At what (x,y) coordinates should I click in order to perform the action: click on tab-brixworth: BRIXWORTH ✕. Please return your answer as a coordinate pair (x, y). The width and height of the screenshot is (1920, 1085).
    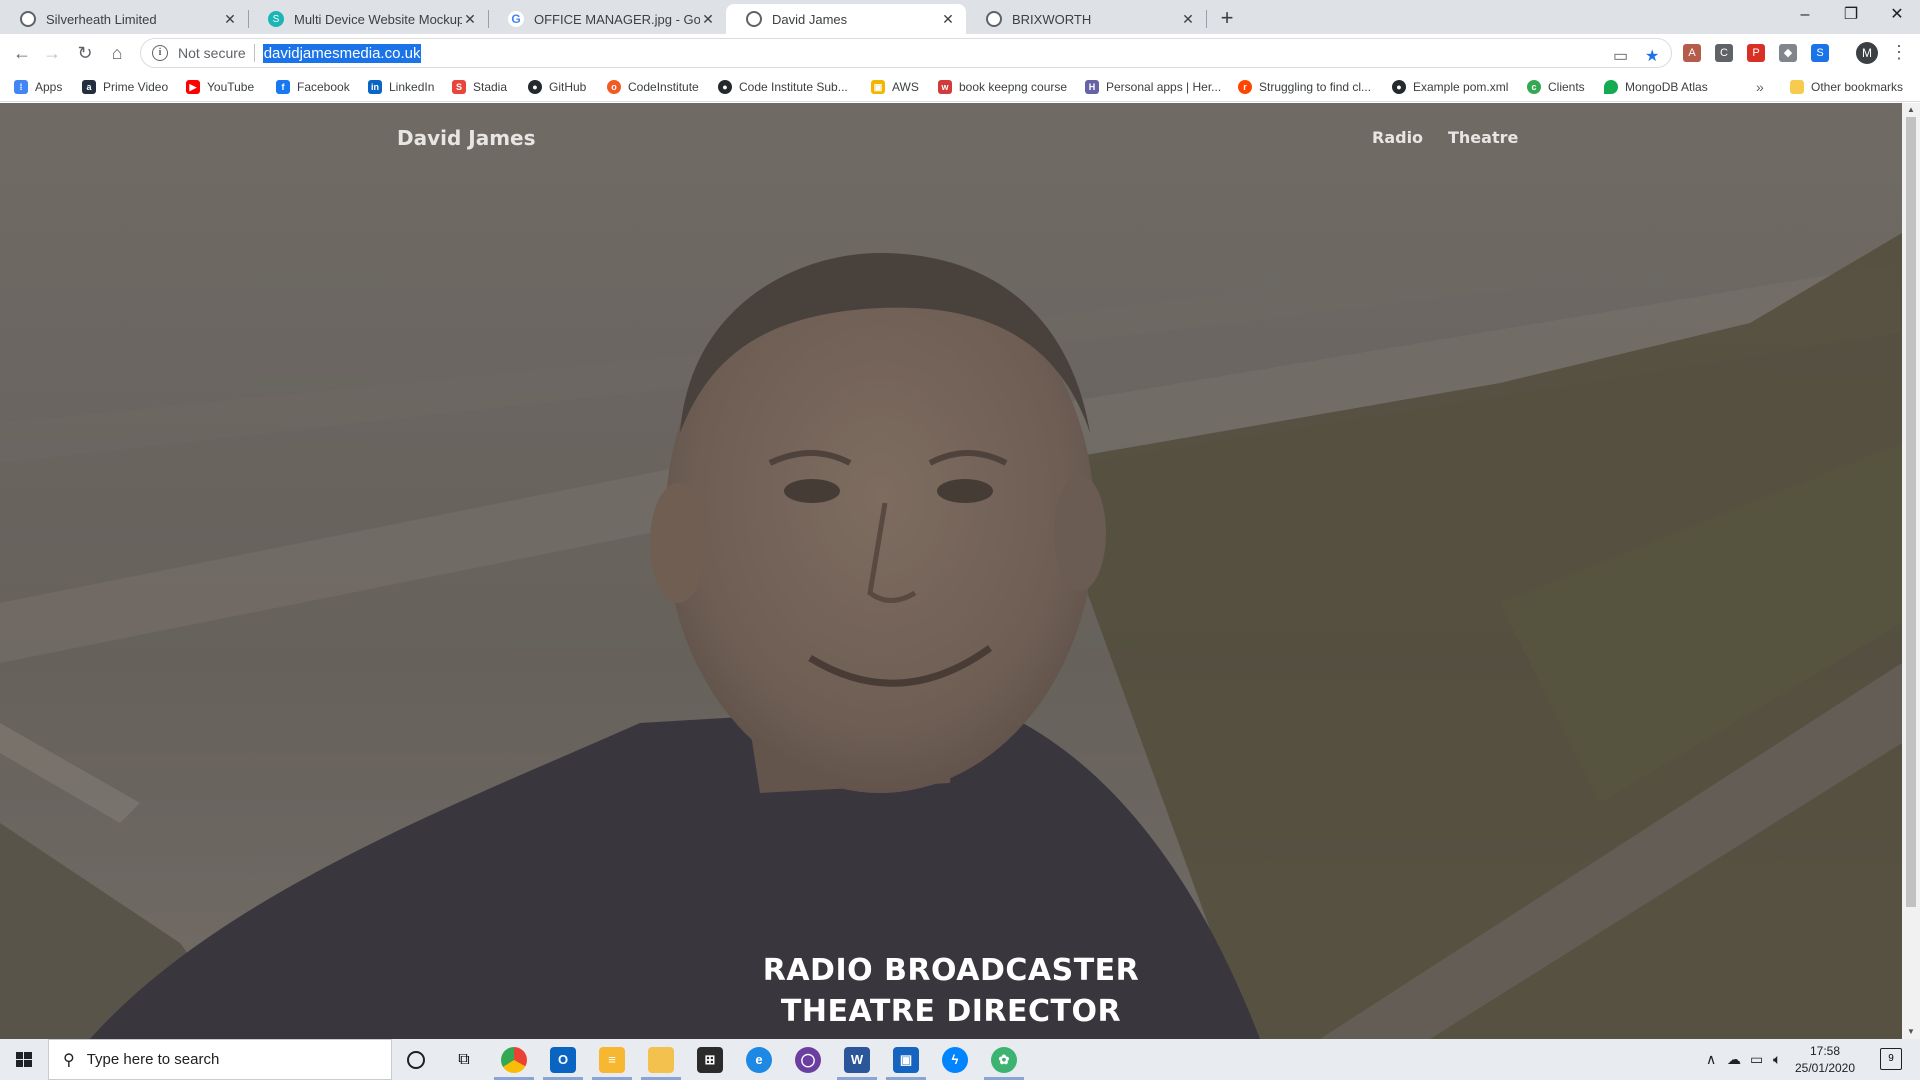
    Looking at the image, I should click on (1086, 19).